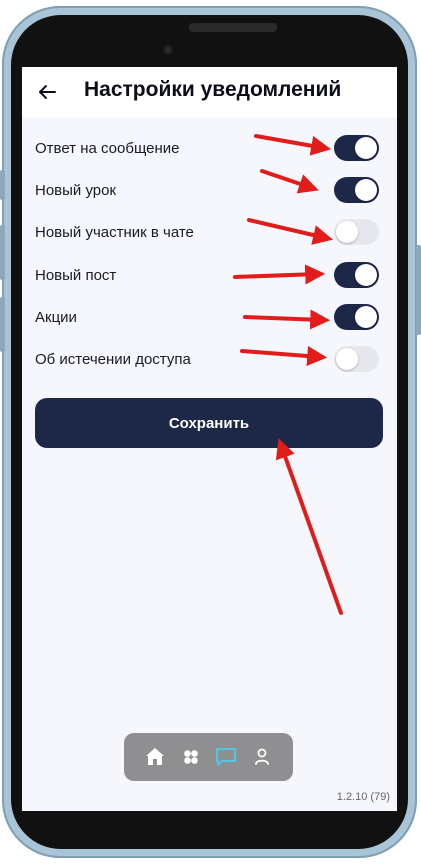 This screenshot has width=421, height=867. Describe the element at coordinates (209, 232) in the screenshot. I see `setting-row-new-chat-member: Новый участник в чате` at that location.